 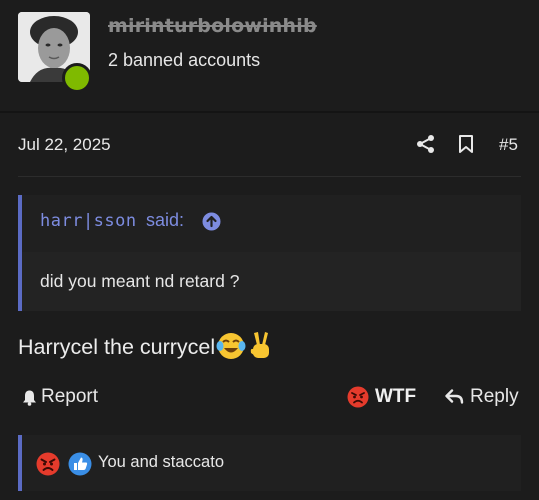 What do you see at coordinates (64, 145) in the screenshot?
I see `post-date: Jul 22, 2025` at bounding box center [64, 145].